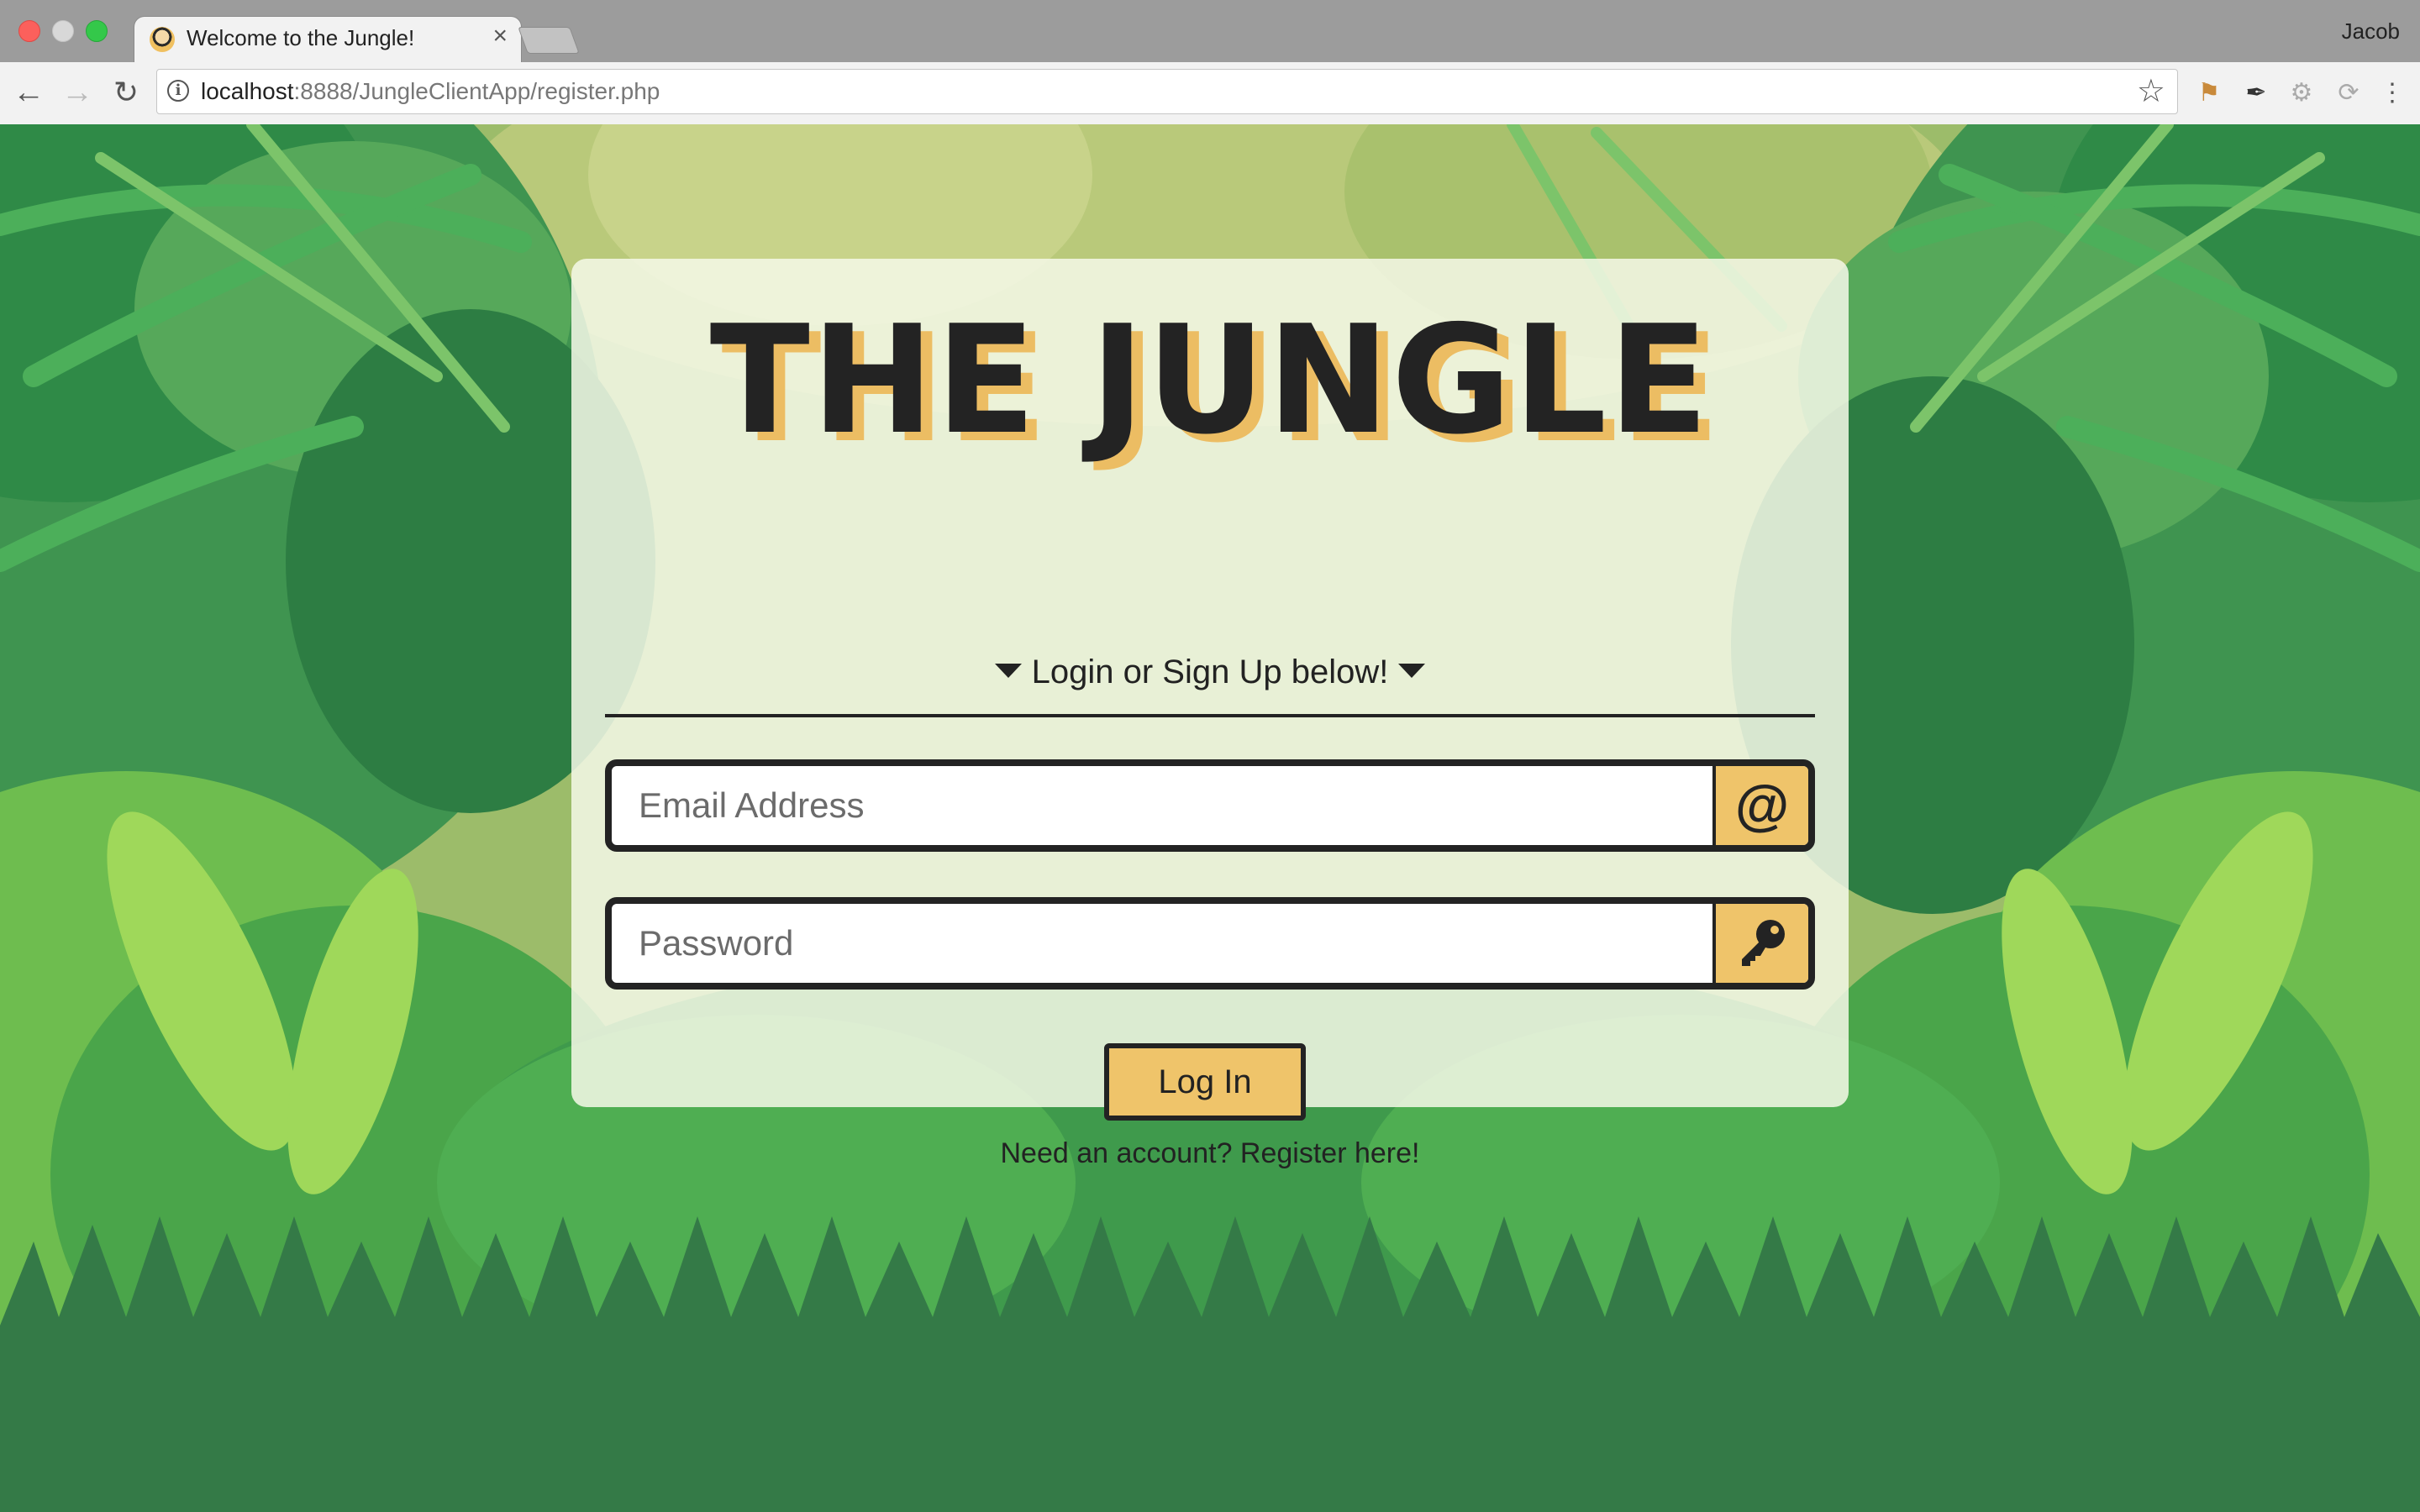  What do you see at coordinates (162, 39) in the screenshot?
I see `monkey-favicon-icon` at bounding box center [162, 39].